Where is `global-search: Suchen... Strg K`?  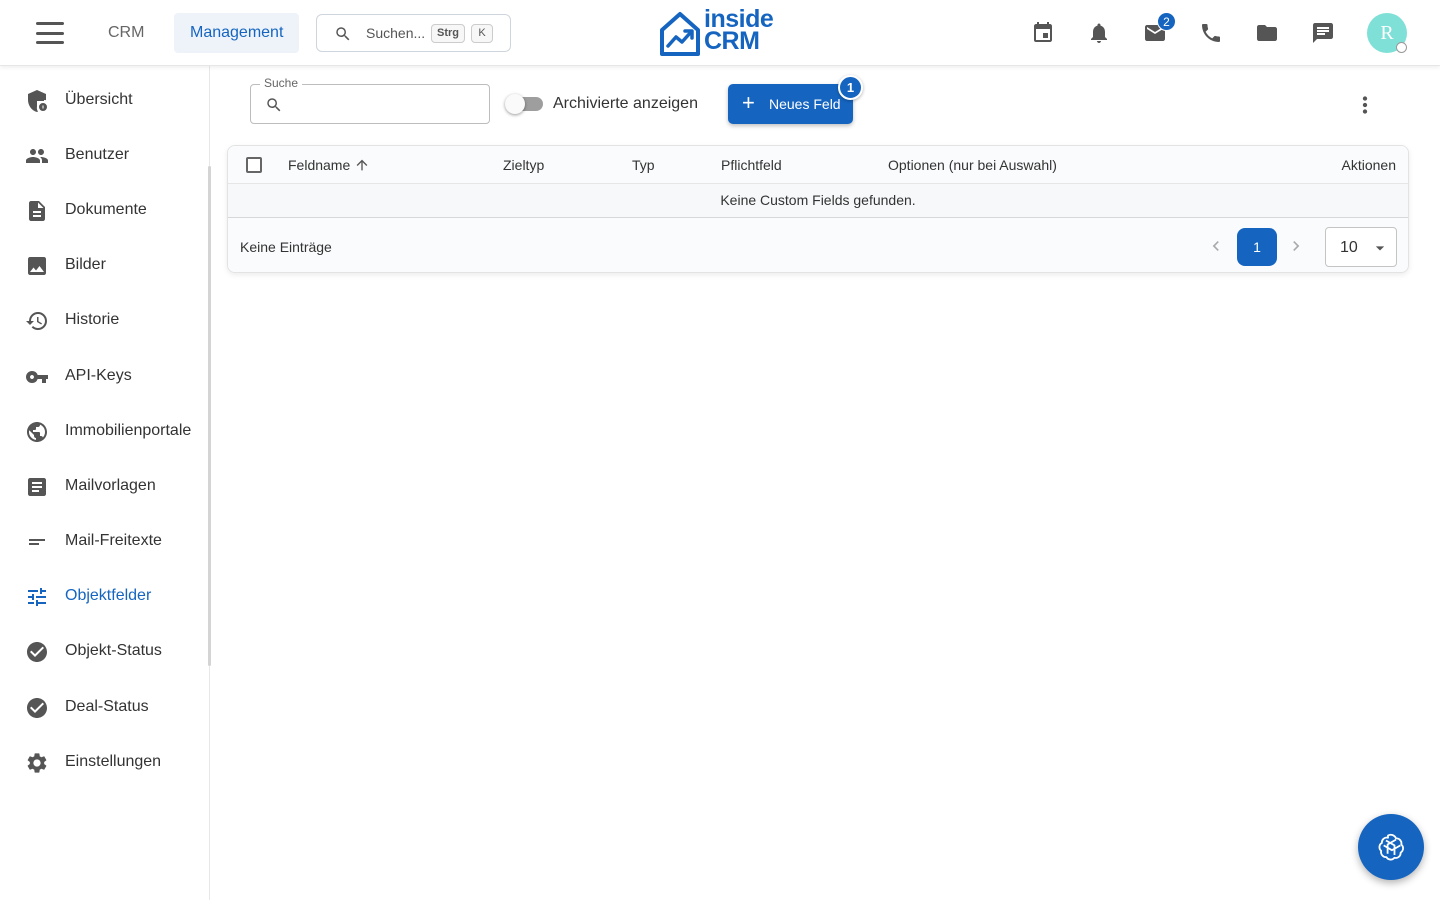
global-search: Suchen... Strg K is located at coordinates (413, 33).